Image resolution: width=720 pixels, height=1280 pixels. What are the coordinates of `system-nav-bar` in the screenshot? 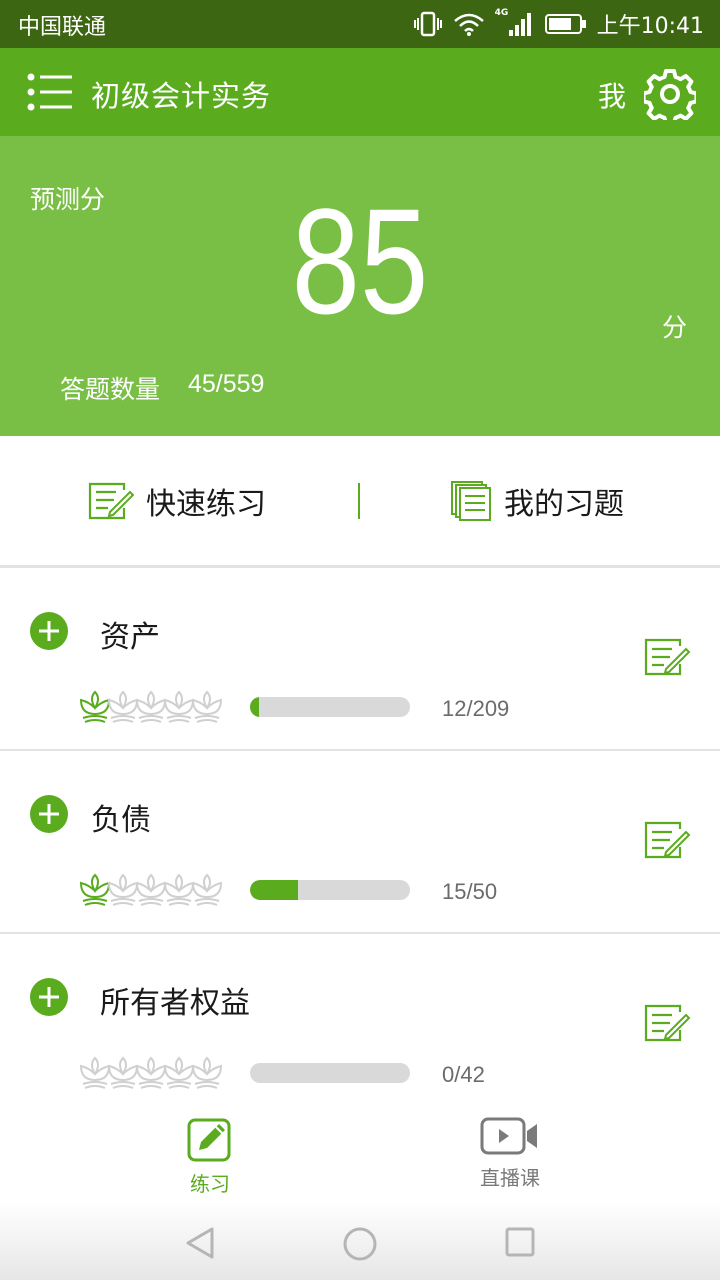 It's located at (360, 1241).